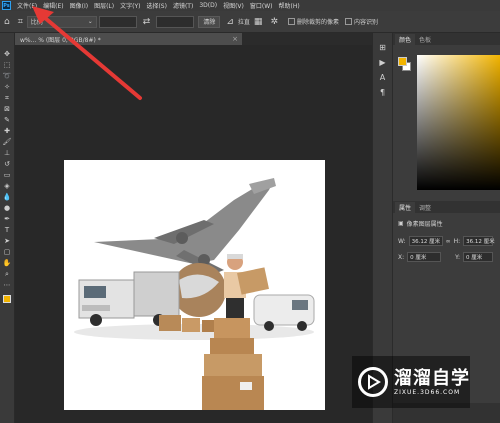 The image size is (500, 423). Describe the element at coordinates (446, 207) in the screenshot. I see `properties-panel-tabs: 属性 调整` at that location.